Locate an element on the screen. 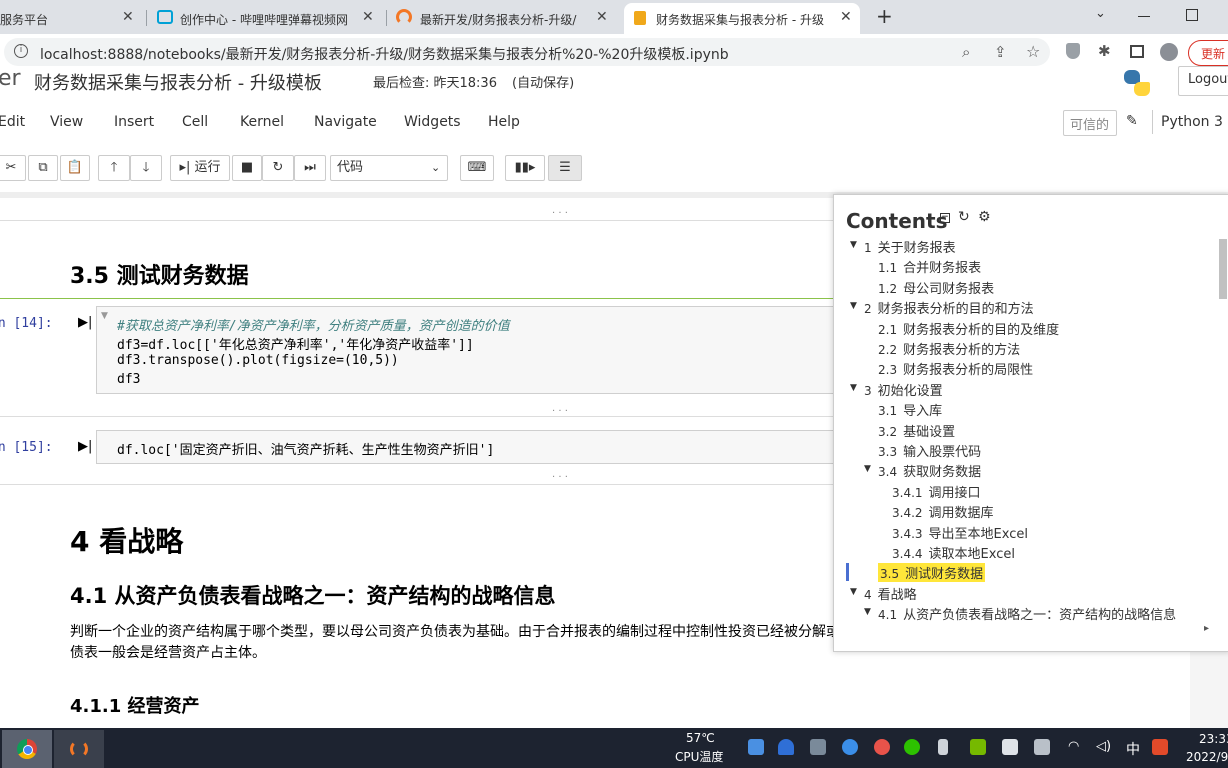  menu-insert: Insert is located at coordinates (134, 122).